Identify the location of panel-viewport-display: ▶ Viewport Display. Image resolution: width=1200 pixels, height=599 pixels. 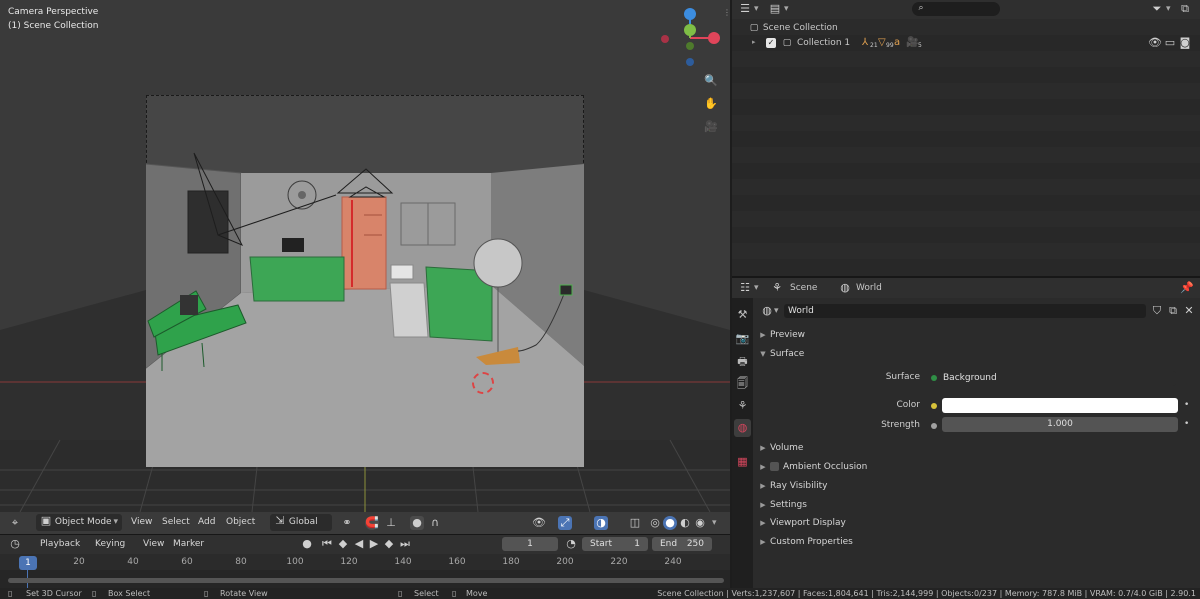
(977, 523).